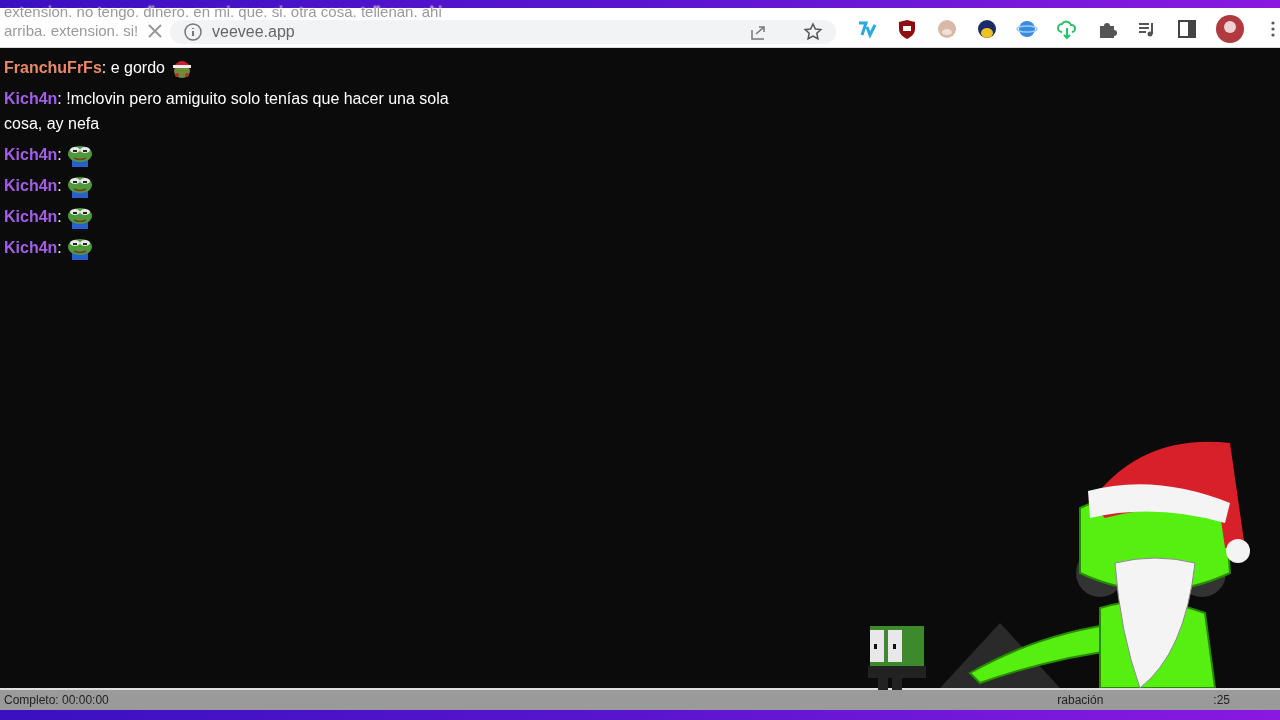 The image size is (1280, 720). What do you see at coordinates (71, 30) in the screenshot?
I see `caption-text: arriba. extension. si!` at bounding box center [71, 30].